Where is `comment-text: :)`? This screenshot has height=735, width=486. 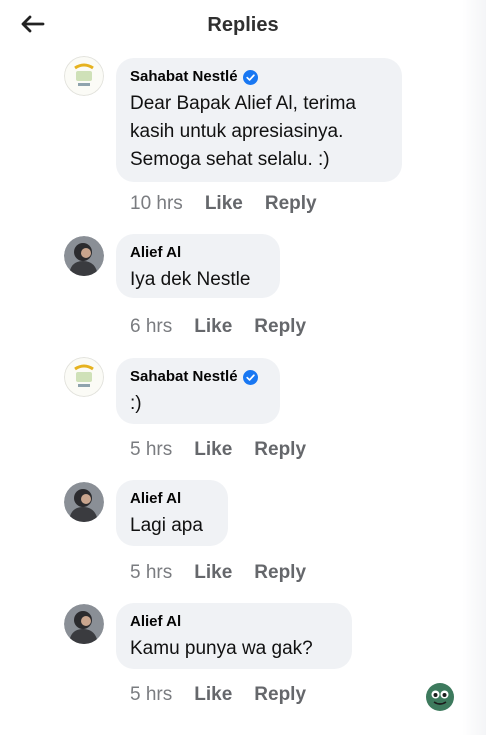
comment-text: :) is located at coordinates (136, 403).